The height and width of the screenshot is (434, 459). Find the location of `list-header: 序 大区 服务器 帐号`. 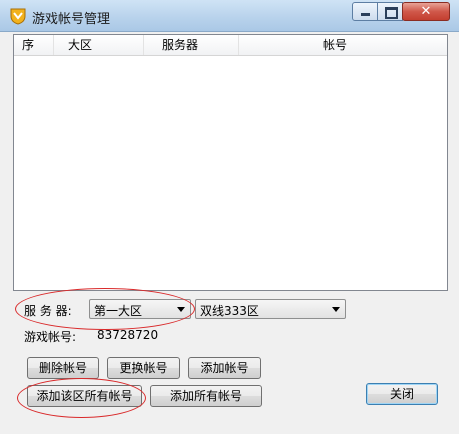

list-header: 序 大区 服务器 帐号 is located at coordinates (230, 45).